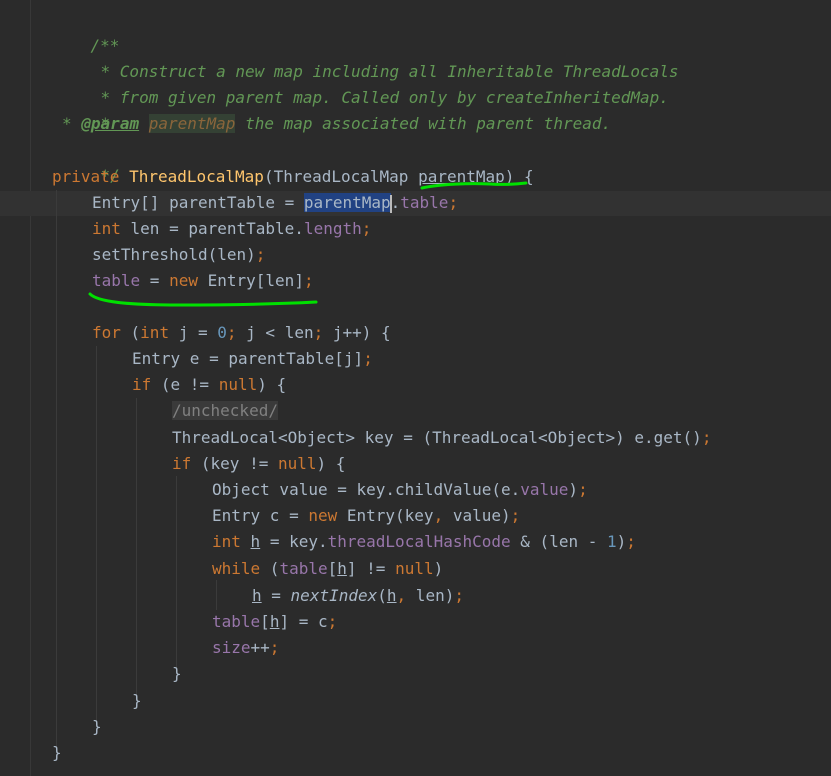  Describe the element at coordinates (477, 515) in the screenshot. I see `code-text: value)` at that location.